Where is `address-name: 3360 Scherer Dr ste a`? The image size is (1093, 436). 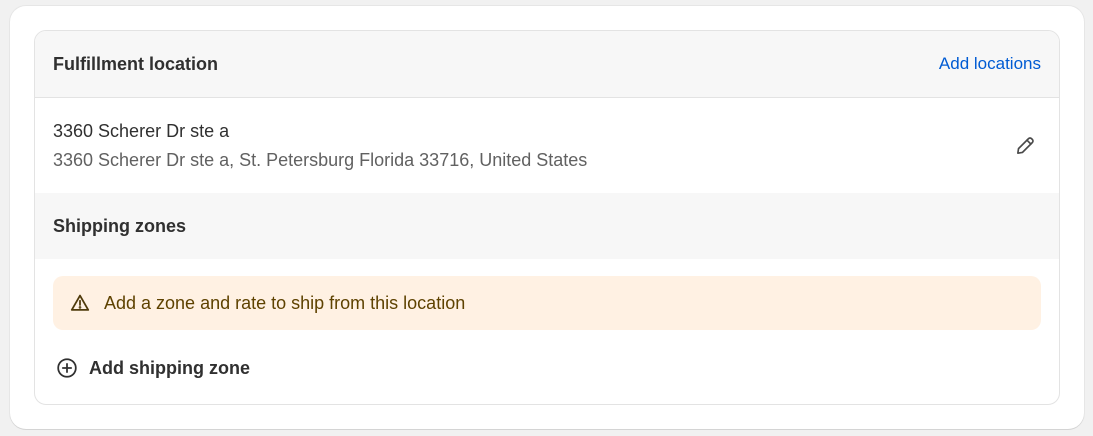 address-name: 3360 Scherer Dr ste a is located at coordinates (141, 130).